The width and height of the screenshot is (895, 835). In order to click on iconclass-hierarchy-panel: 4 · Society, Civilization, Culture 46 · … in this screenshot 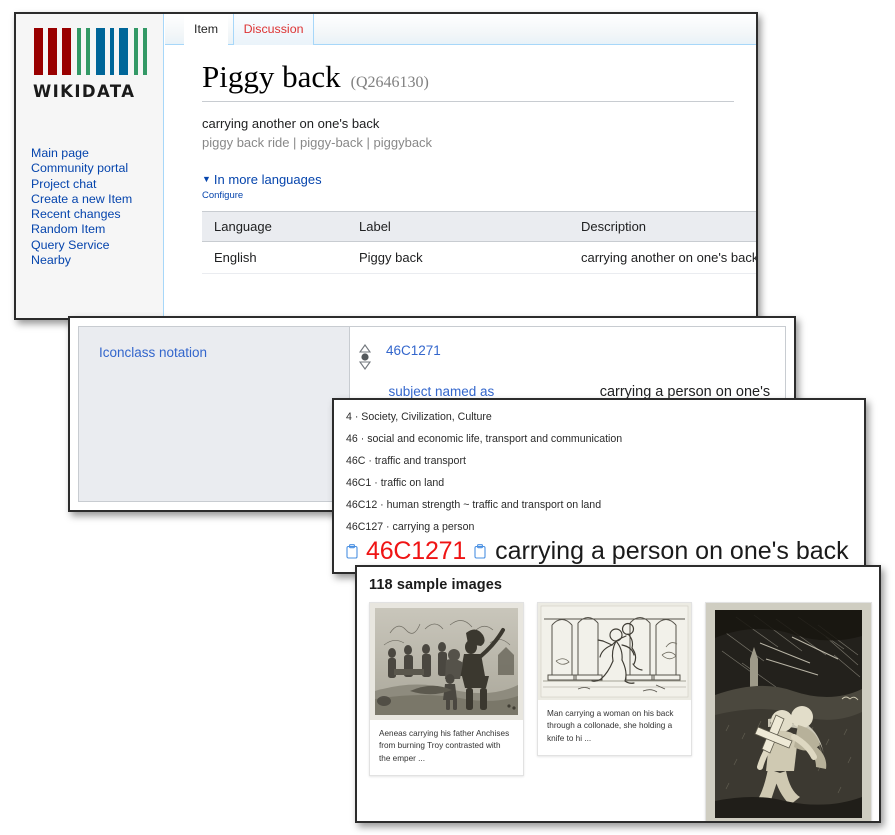, I will do `click(599, 486)`.